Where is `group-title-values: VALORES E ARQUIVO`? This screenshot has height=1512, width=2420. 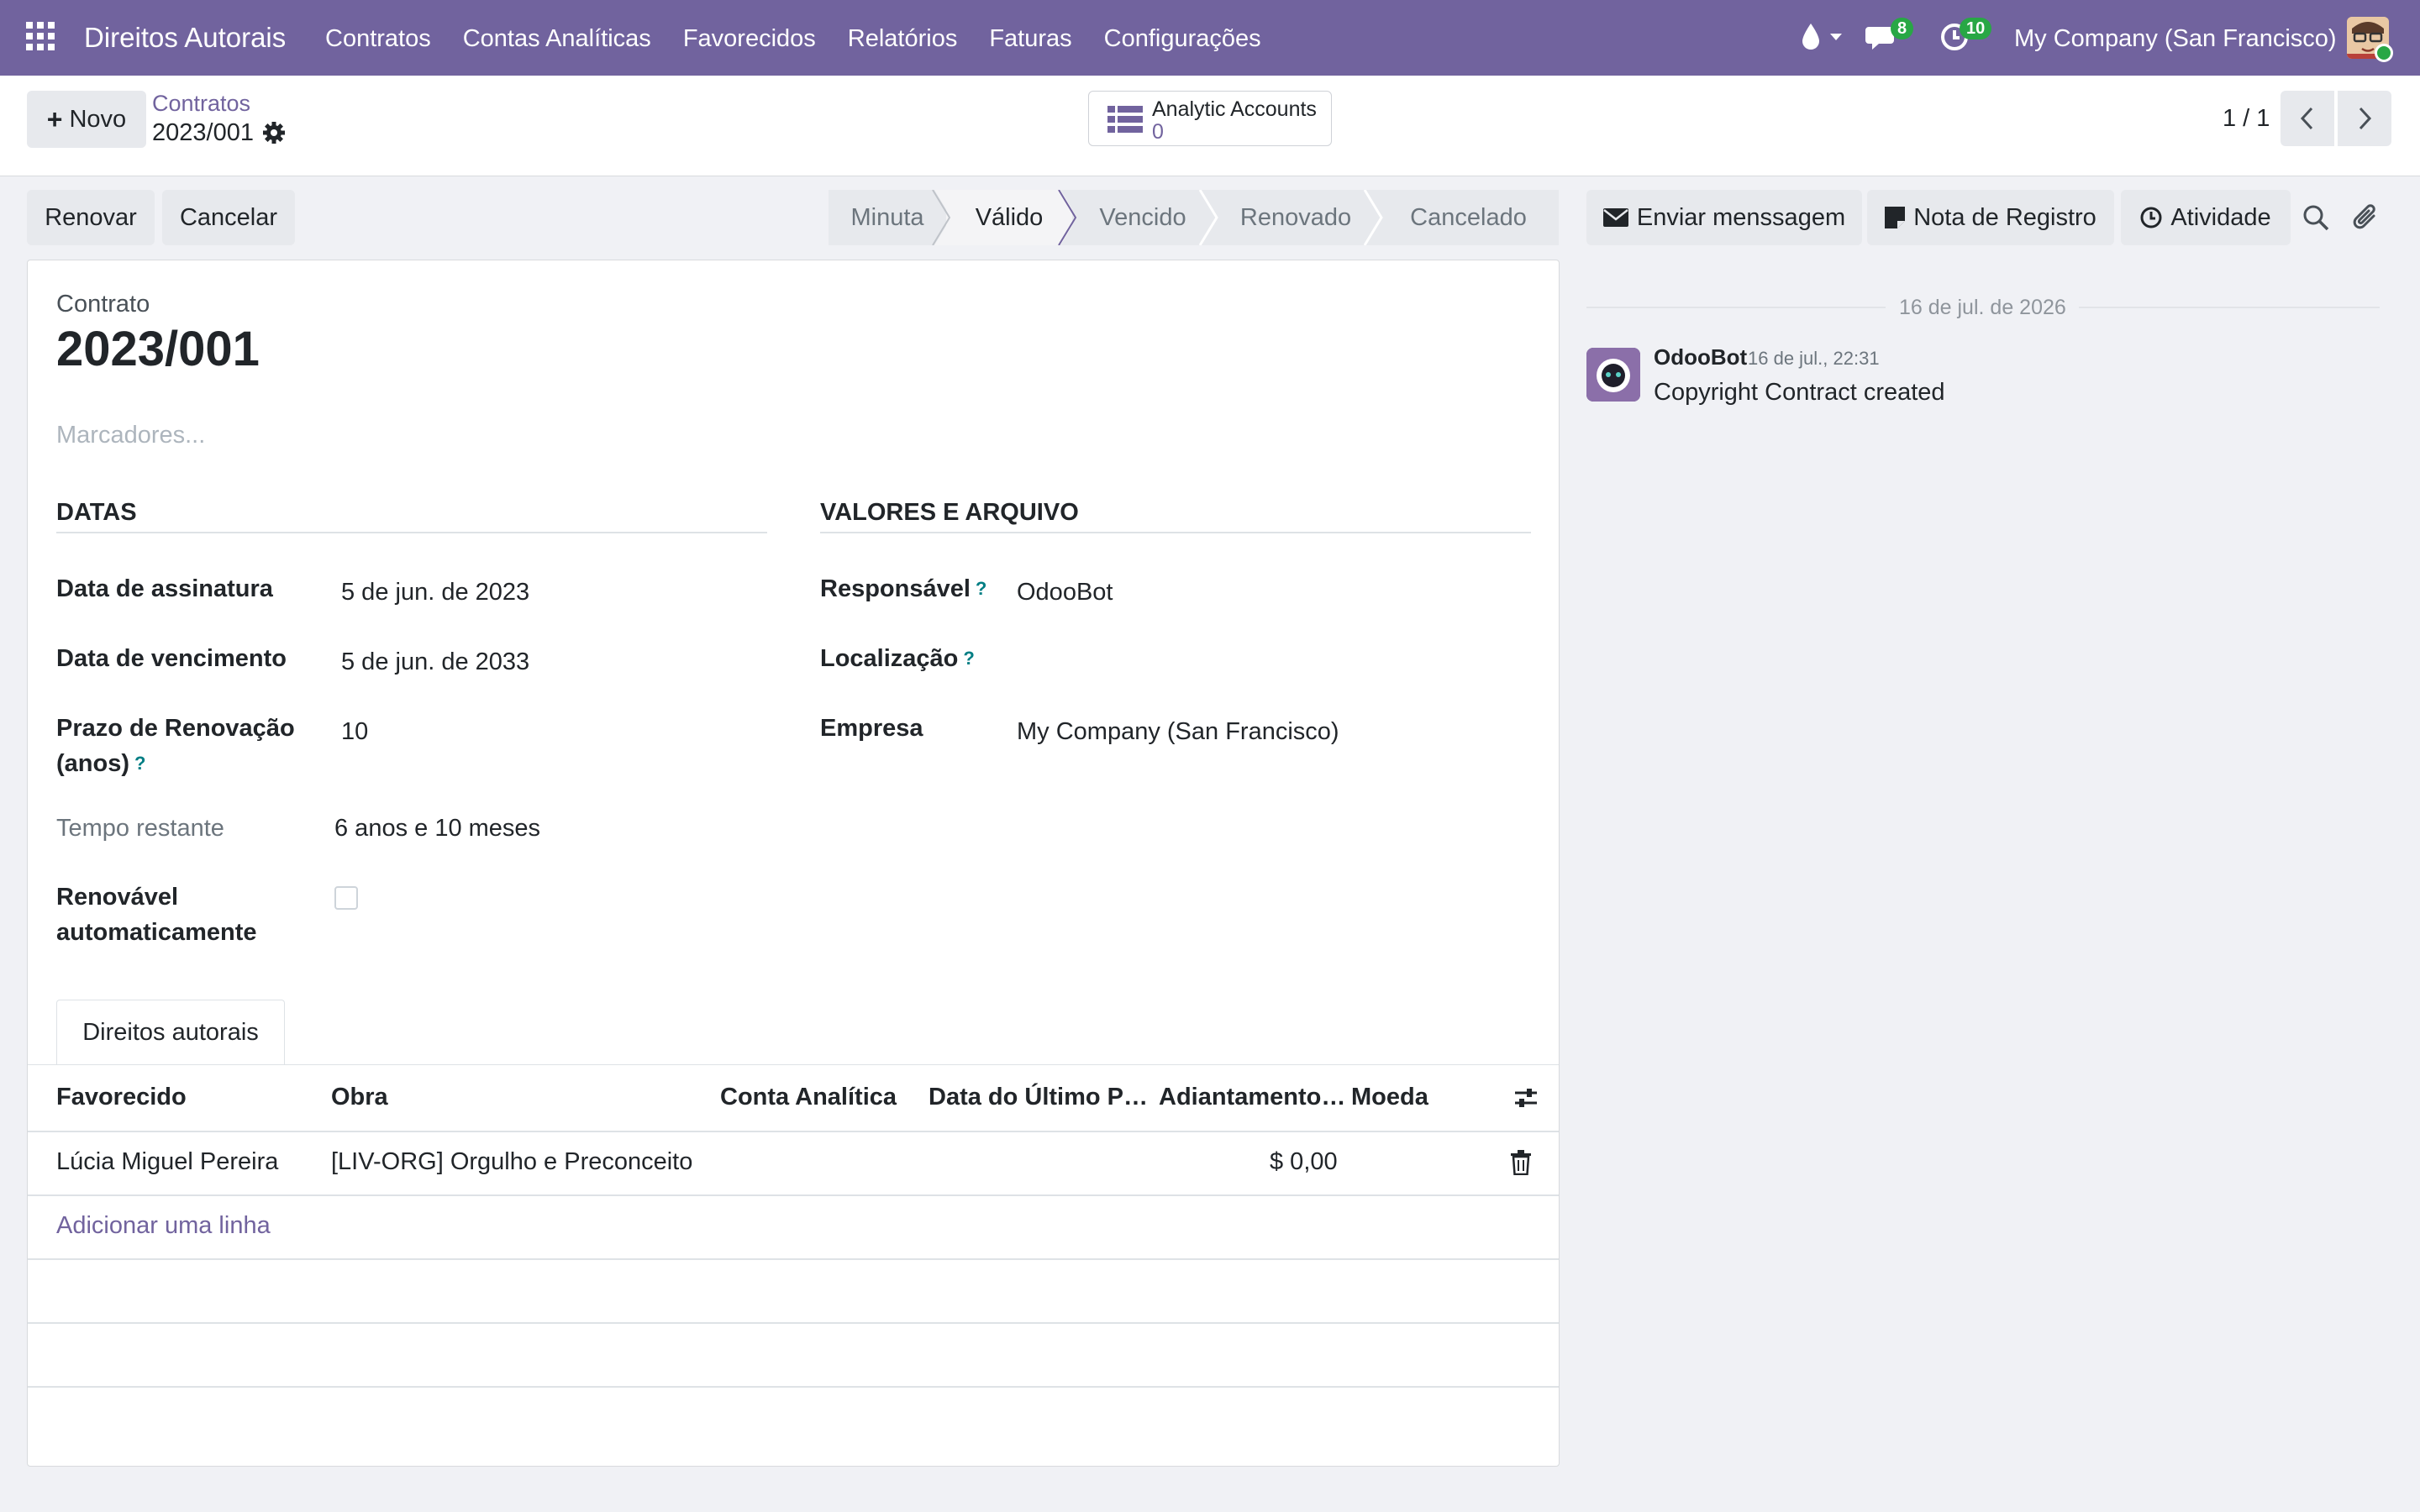
group-title-values: VALORES E ARQUIVO is located at coordinates (950, 512).